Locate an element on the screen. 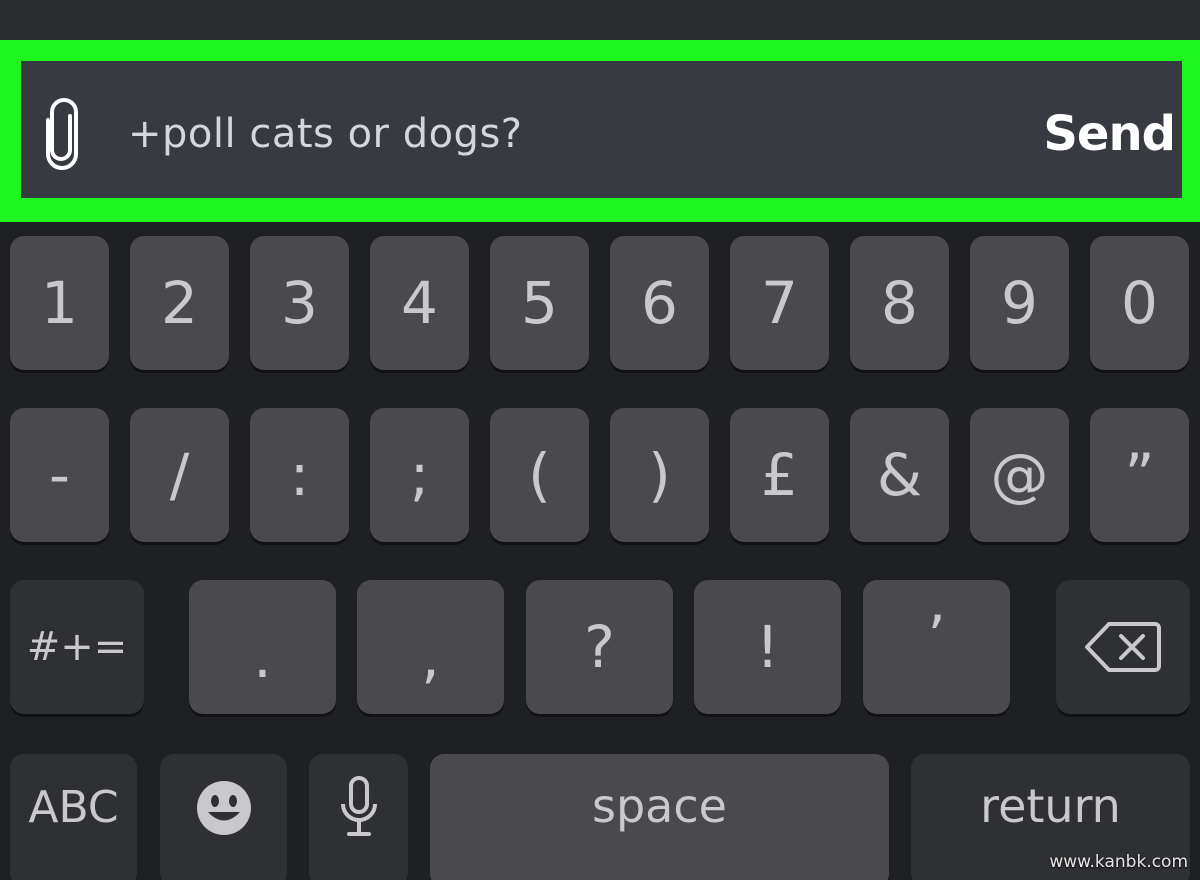 This screenshot has height=880, width=1200. key-7: 7 is located at coordinates (779, 303).